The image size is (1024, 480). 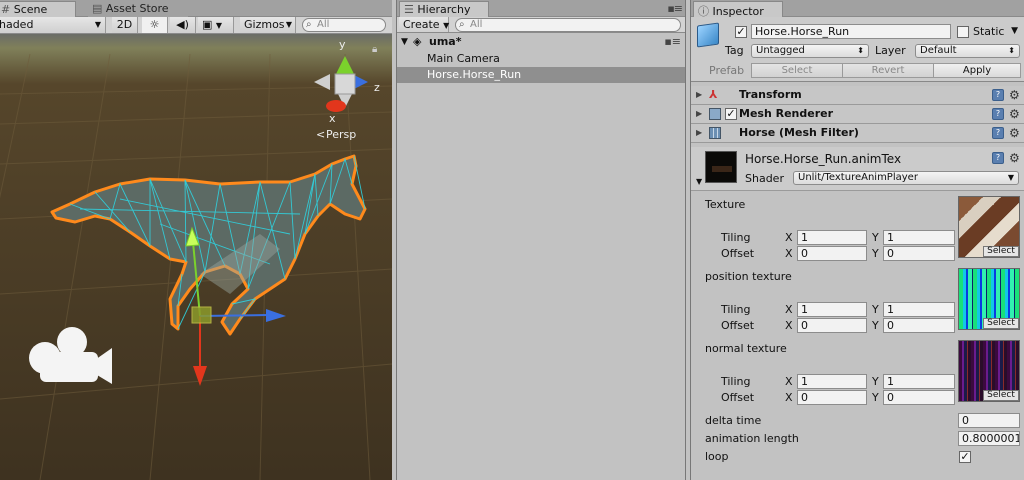 What do you see at coordinates (770, 94) in the screenshot?
I see `component-name: Transform` at bounding box center [770, 94].